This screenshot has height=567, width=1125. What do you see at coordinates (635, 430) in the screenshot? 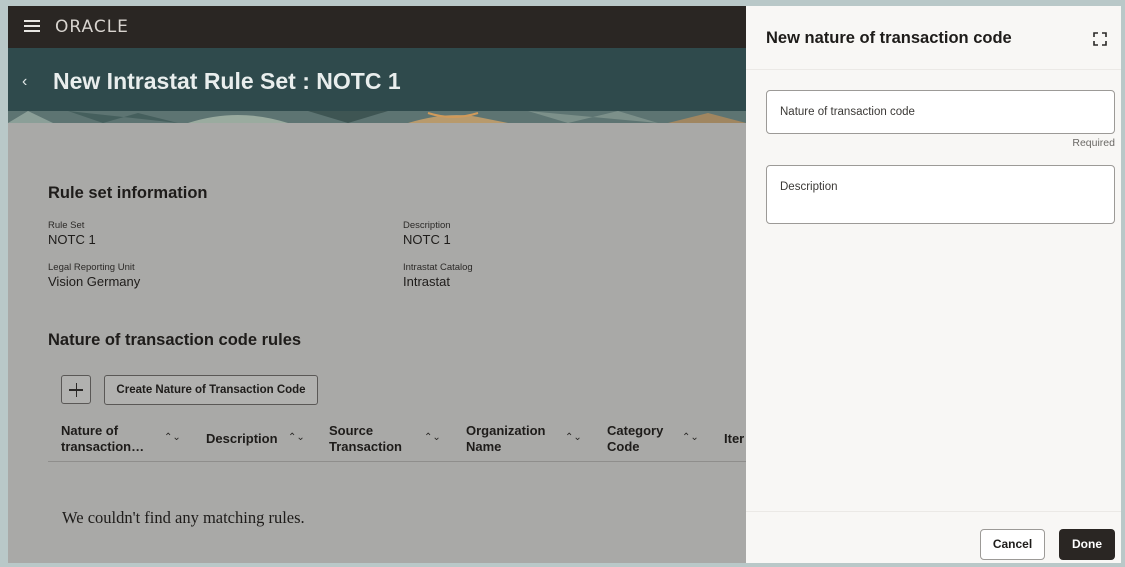
I see `column-header-category-line1: Category` at bounding box center [635, 430].